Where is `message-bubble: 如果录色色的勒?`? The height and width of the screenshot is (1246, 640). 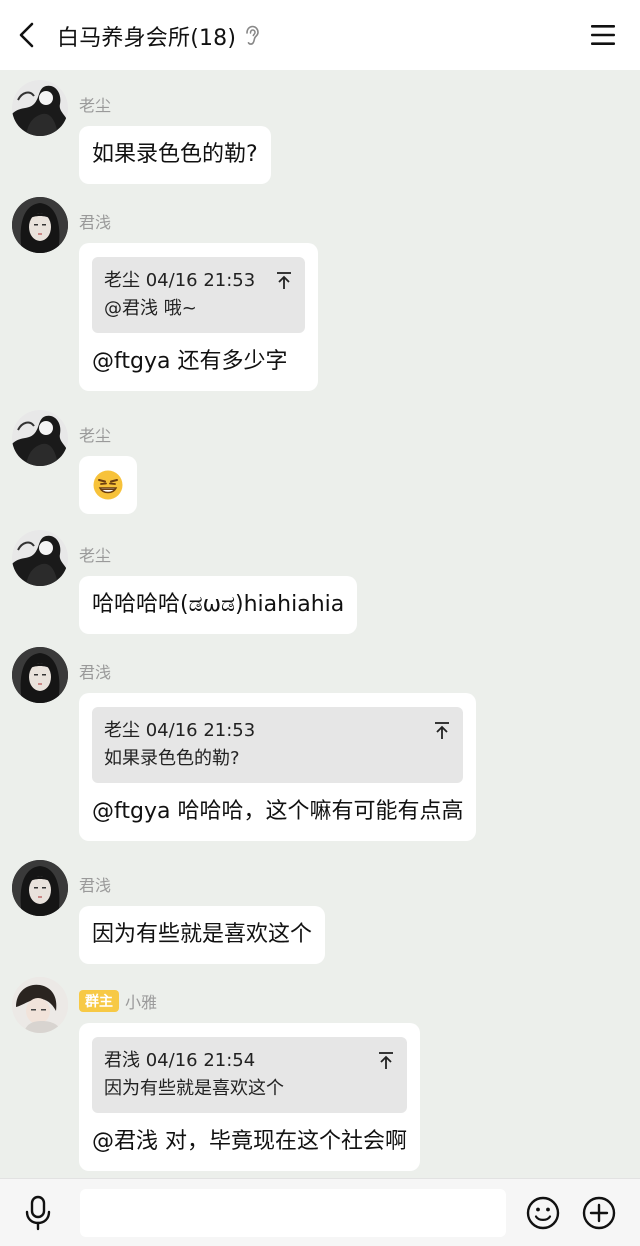 message-bubble: 如果录色色的勒? is located at coordinates (175, 155).